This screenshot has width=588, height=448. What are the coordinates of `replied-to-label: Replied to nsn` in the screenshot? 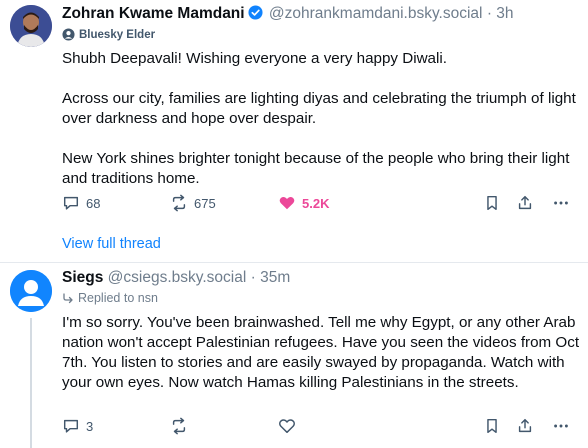 It's located at (110, 298).